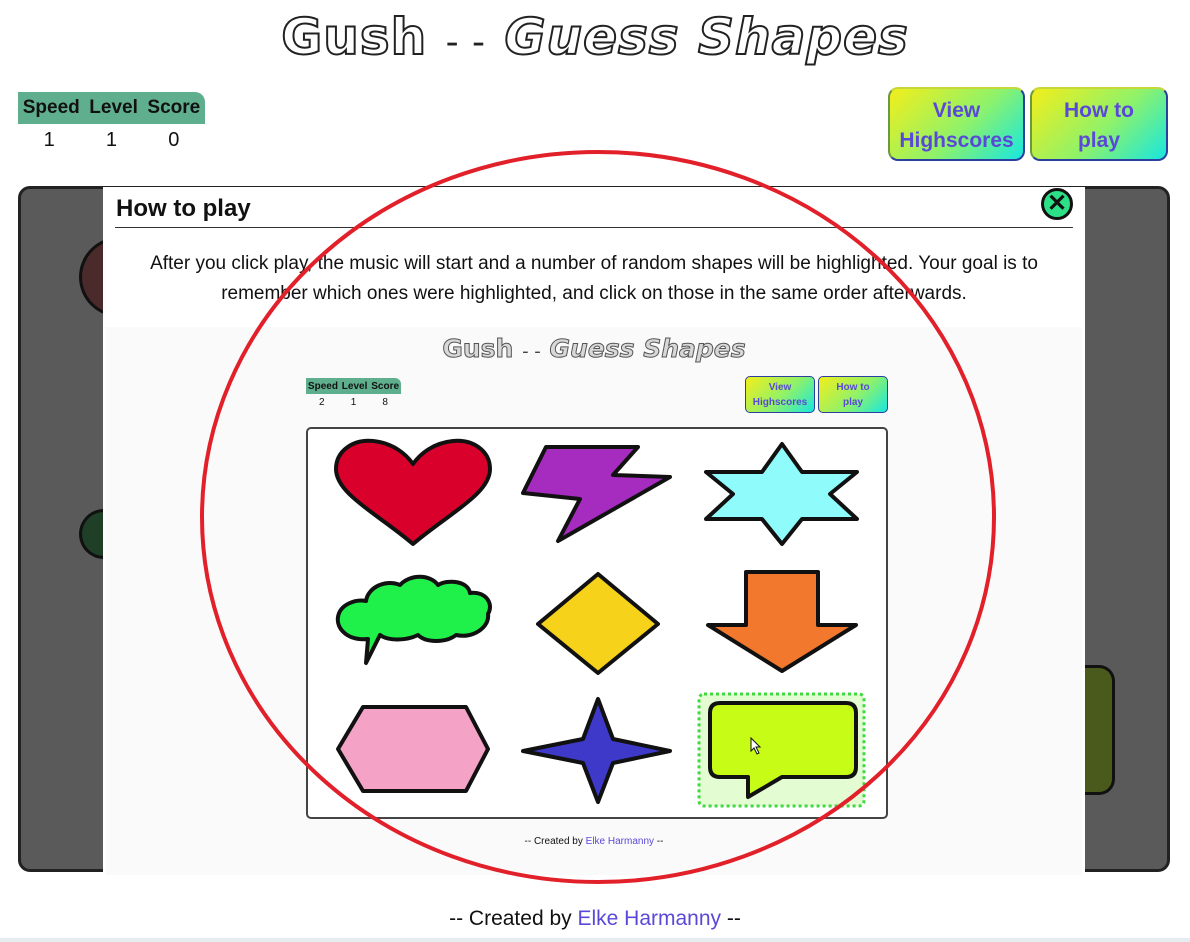  I want to click on howto-line2: play, so click(1099, 140).